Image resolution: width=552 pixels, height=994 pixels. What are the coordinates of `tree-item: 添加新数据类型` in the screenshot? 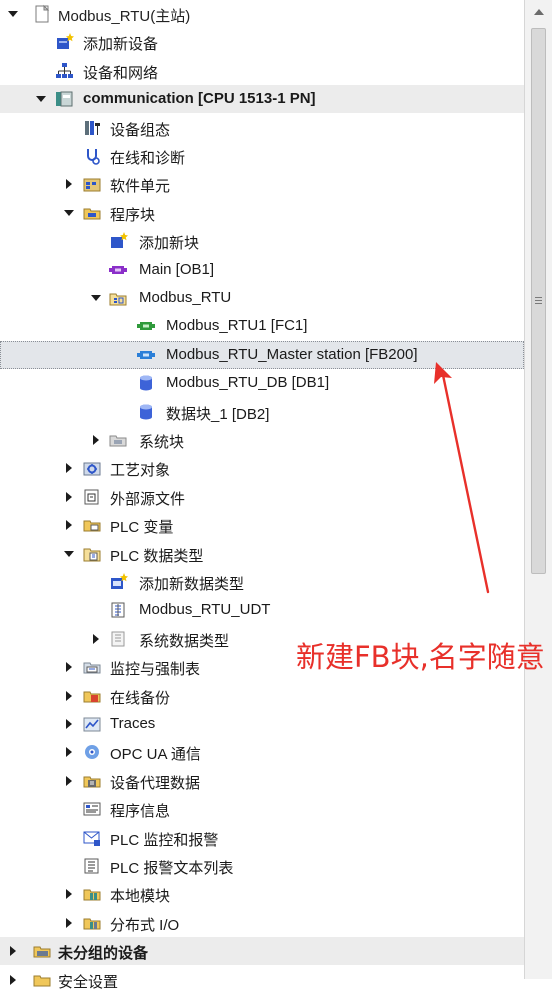 It's located at (262, 582).